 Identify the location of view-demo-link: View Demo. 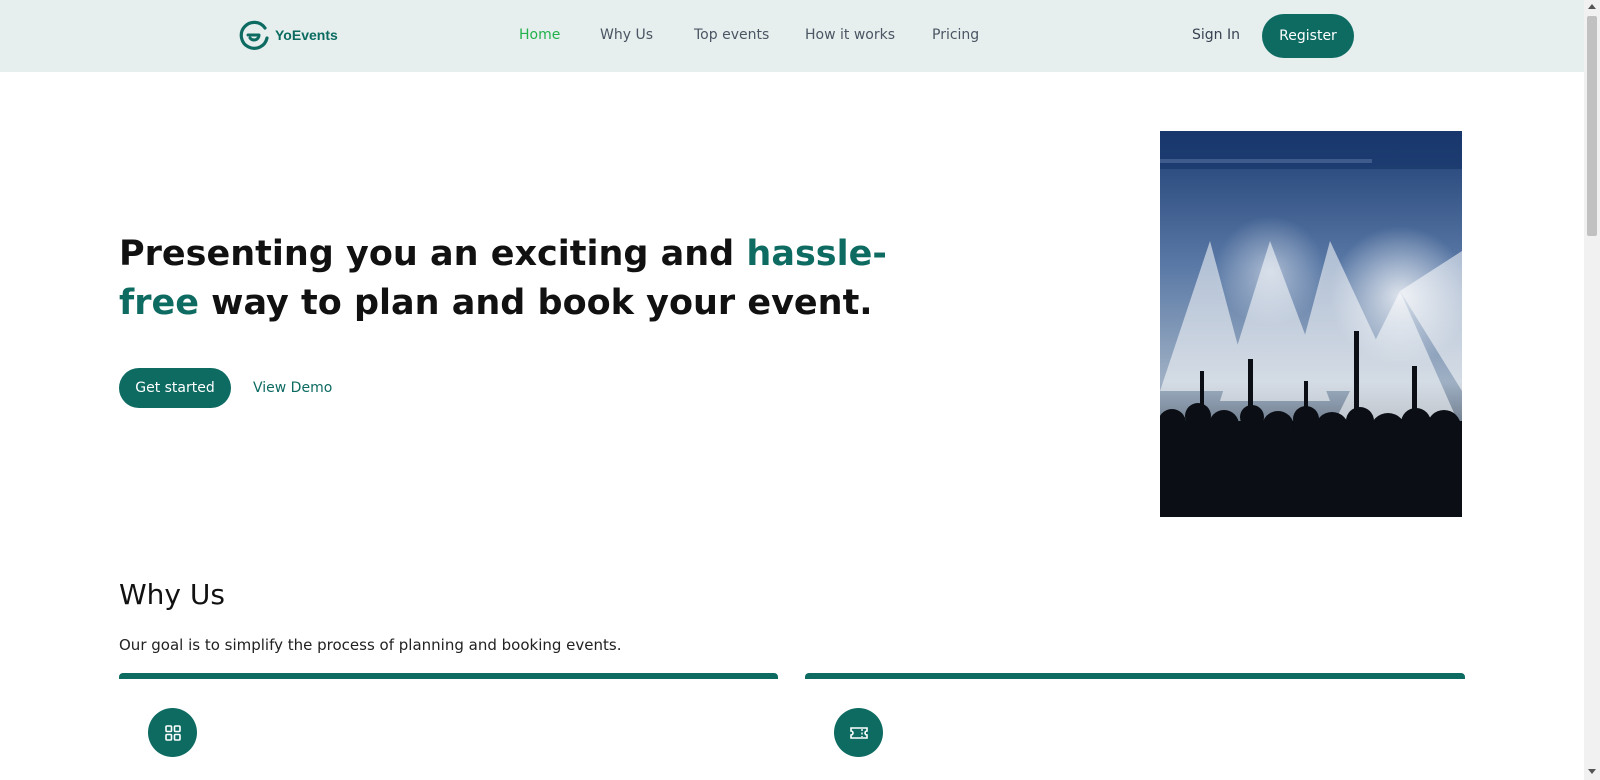
(292, 388).